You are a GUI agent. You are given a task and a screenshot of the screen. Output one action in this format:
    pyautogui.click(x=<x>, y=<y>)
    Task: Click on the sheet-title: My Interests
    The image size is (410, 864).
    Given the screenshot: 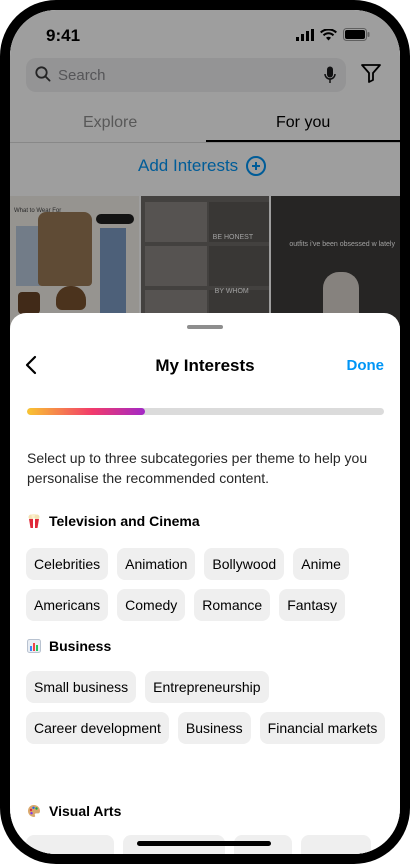 What is the action you would take?
    pyautogui.click(x=205, y=365)
    